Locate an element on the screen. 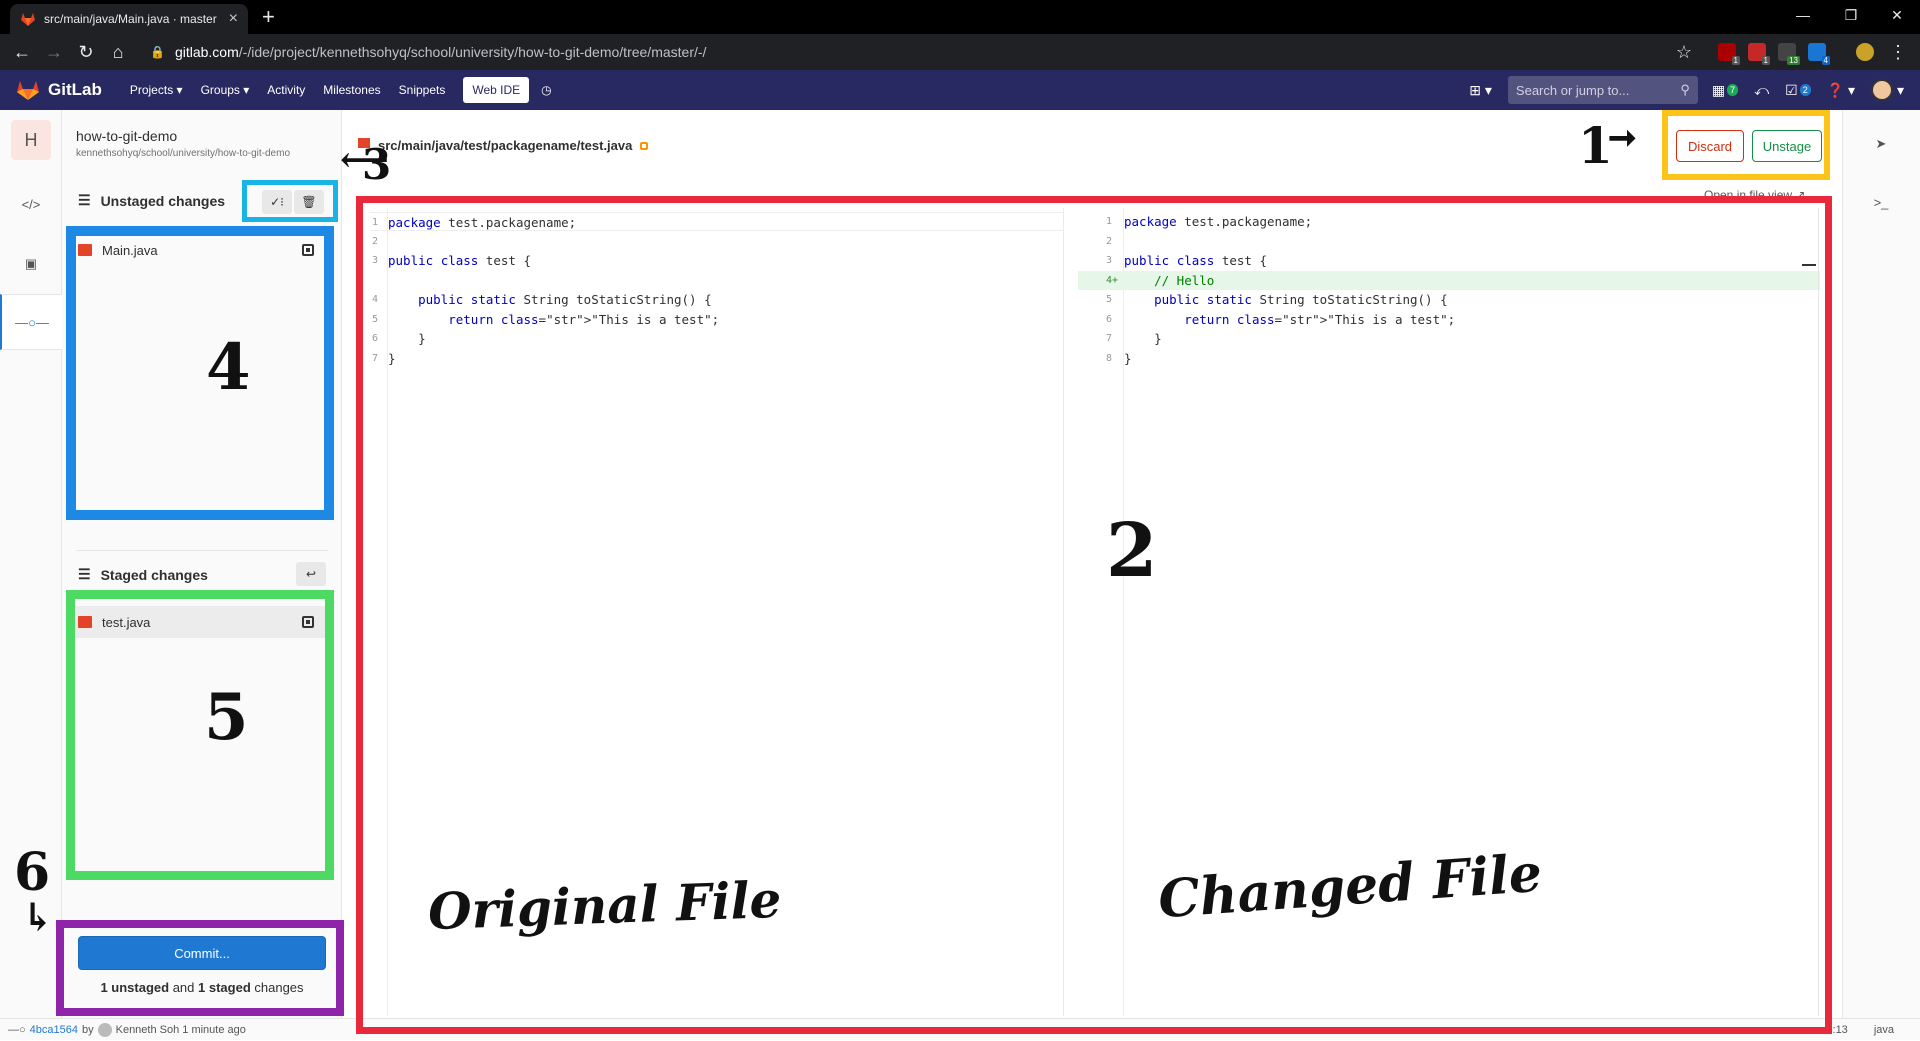  original-code-line: 3 public class test { is located at coordinates (716, 260).